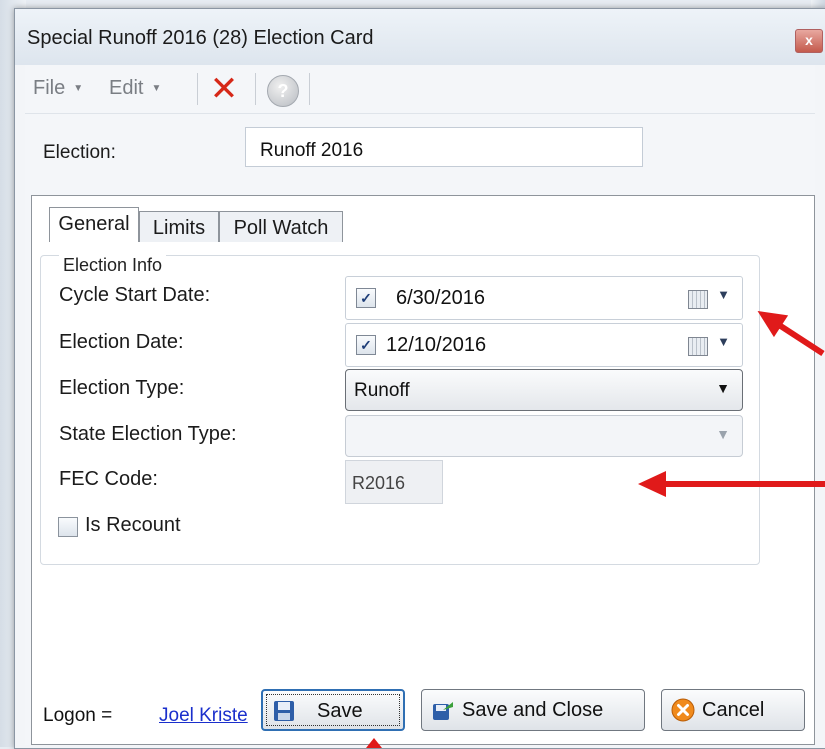 The image size is (825, 749). What do you see at coordinates (179, 228) in the screenshot?
I see `tab-limits: Limits` at bounding box center [179, 228].